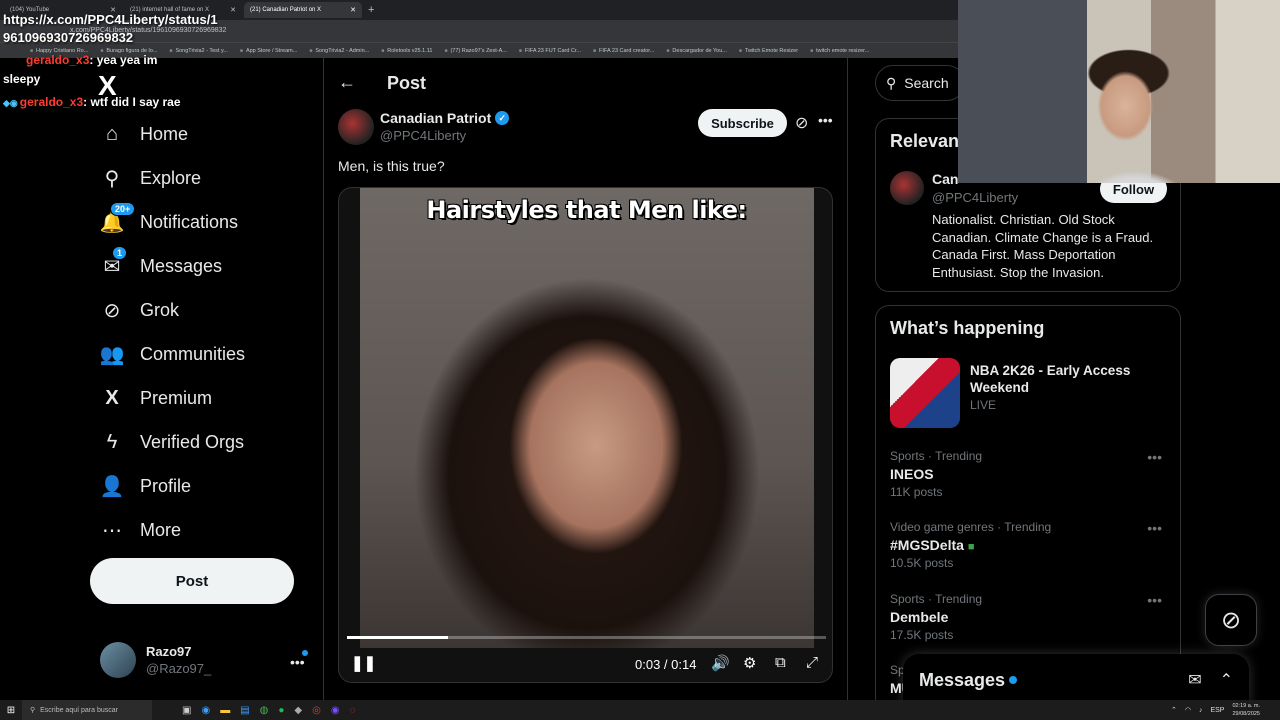 The width and height of the screenshot is (1280, 720). What do you see at coordinates (423, 135) in the screenshot?
I see `author-handle: @PPC4Liberty` at bounding box center [423, 135].